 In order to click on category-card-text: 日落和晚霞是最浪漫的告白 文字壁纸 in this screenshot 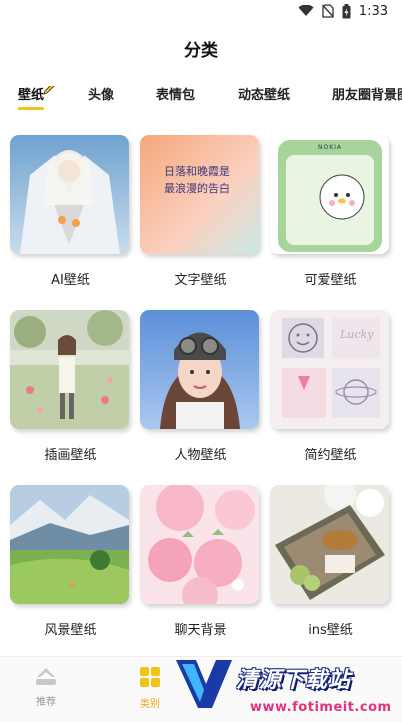, I will do `click(200, 211)`.